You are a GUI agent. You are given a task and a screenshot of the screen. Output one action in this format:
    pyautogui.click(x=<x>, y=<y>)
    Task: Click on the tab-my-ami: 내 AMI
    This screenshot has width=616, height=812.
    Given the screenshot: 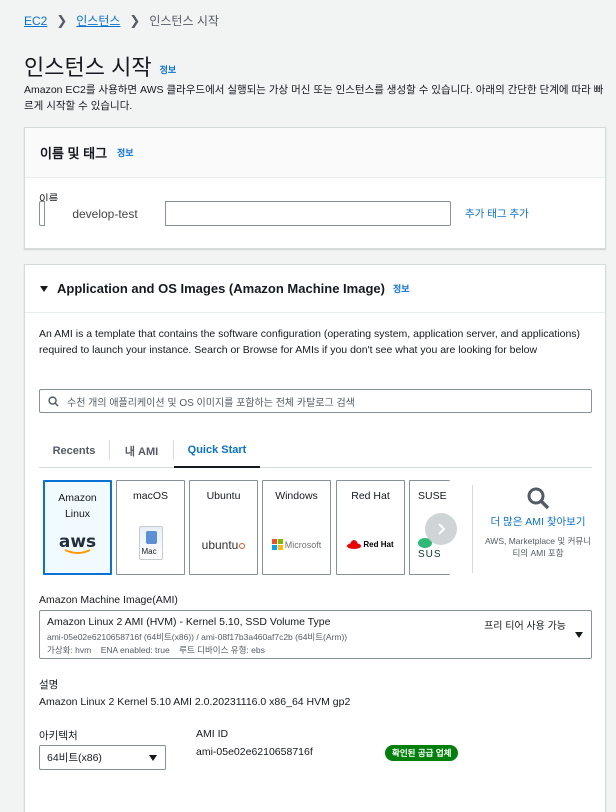 What is the action you would take?
    pyautogui.click(x=141, y=450)
    